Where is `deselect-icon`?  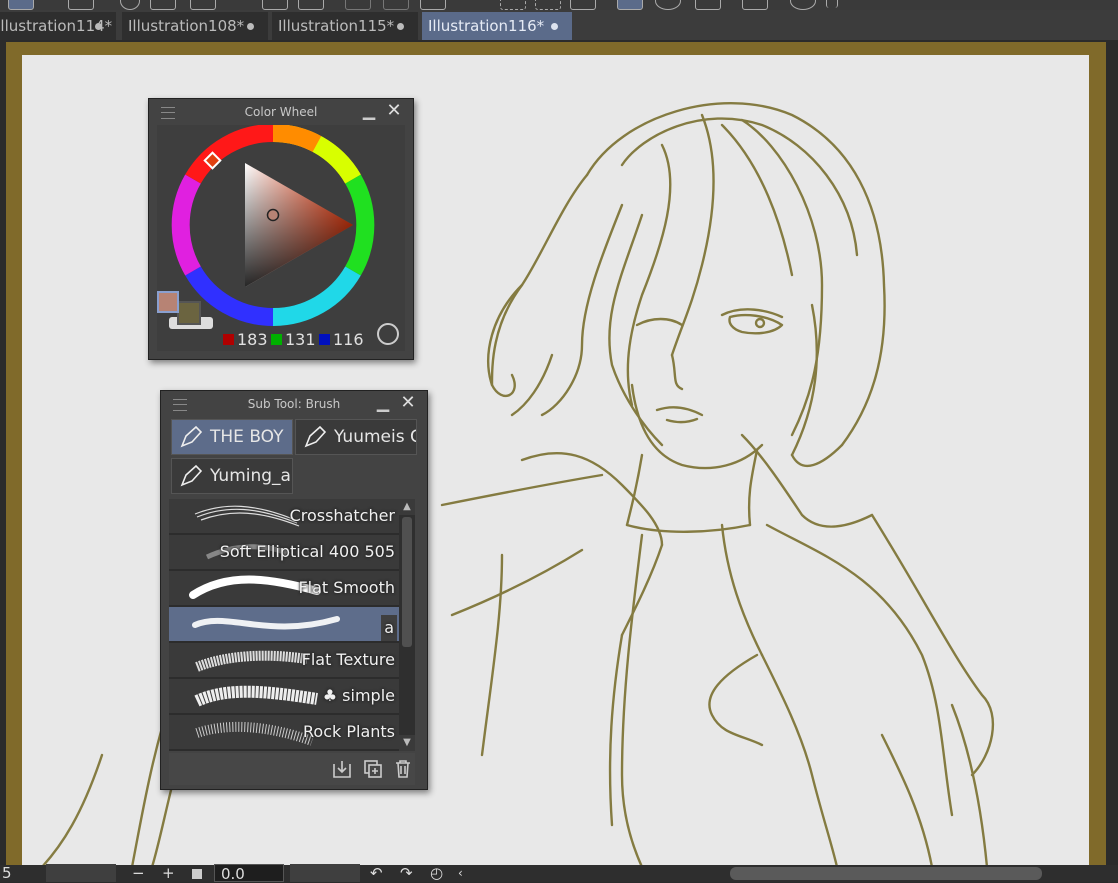 deselect-icon is located at coordinates (513, 5).